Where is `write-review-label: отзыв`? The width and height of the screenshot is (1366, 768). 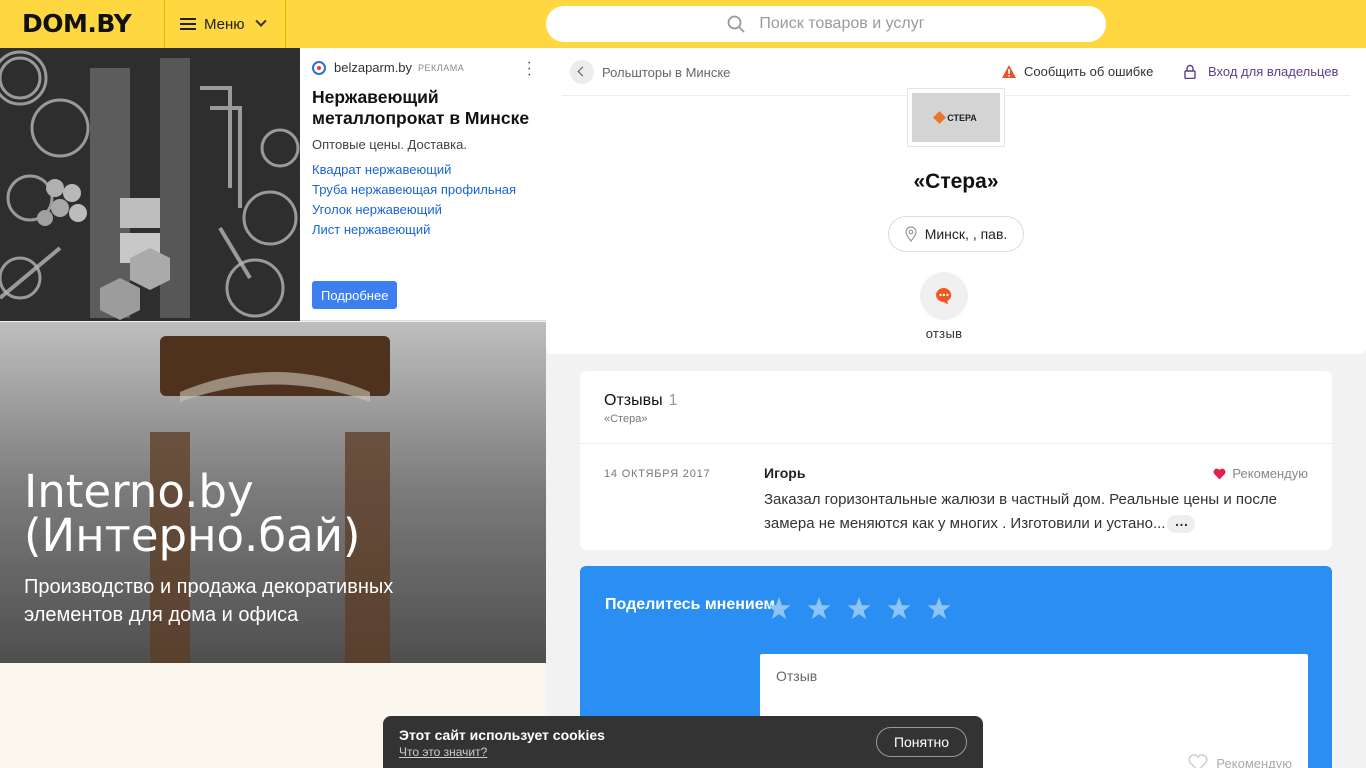
write-review-label: отзыв is located at coordinates (944, 333).